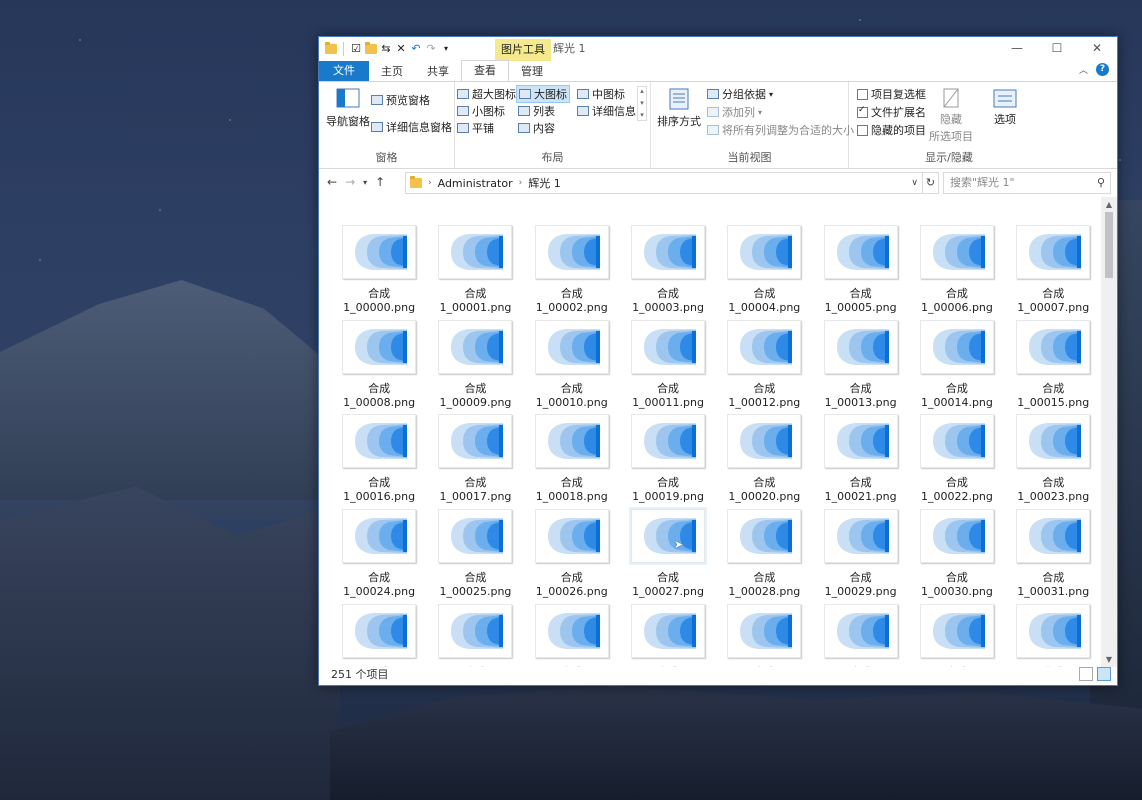  I want to click on file-item: 合成 1_00020.png, so click(764, 448).